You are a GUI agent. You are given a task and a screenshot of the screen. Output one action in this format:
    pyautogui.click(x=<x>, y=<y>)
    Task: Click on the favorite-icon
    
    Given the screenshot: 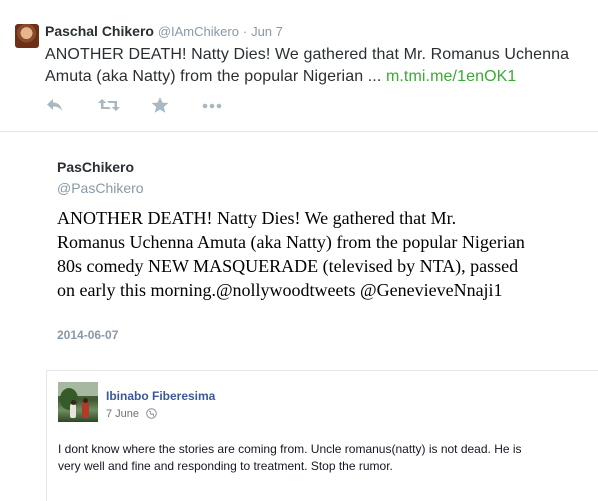 What is the action you would take?
    pyautogui.click(x=162, y=106)
    